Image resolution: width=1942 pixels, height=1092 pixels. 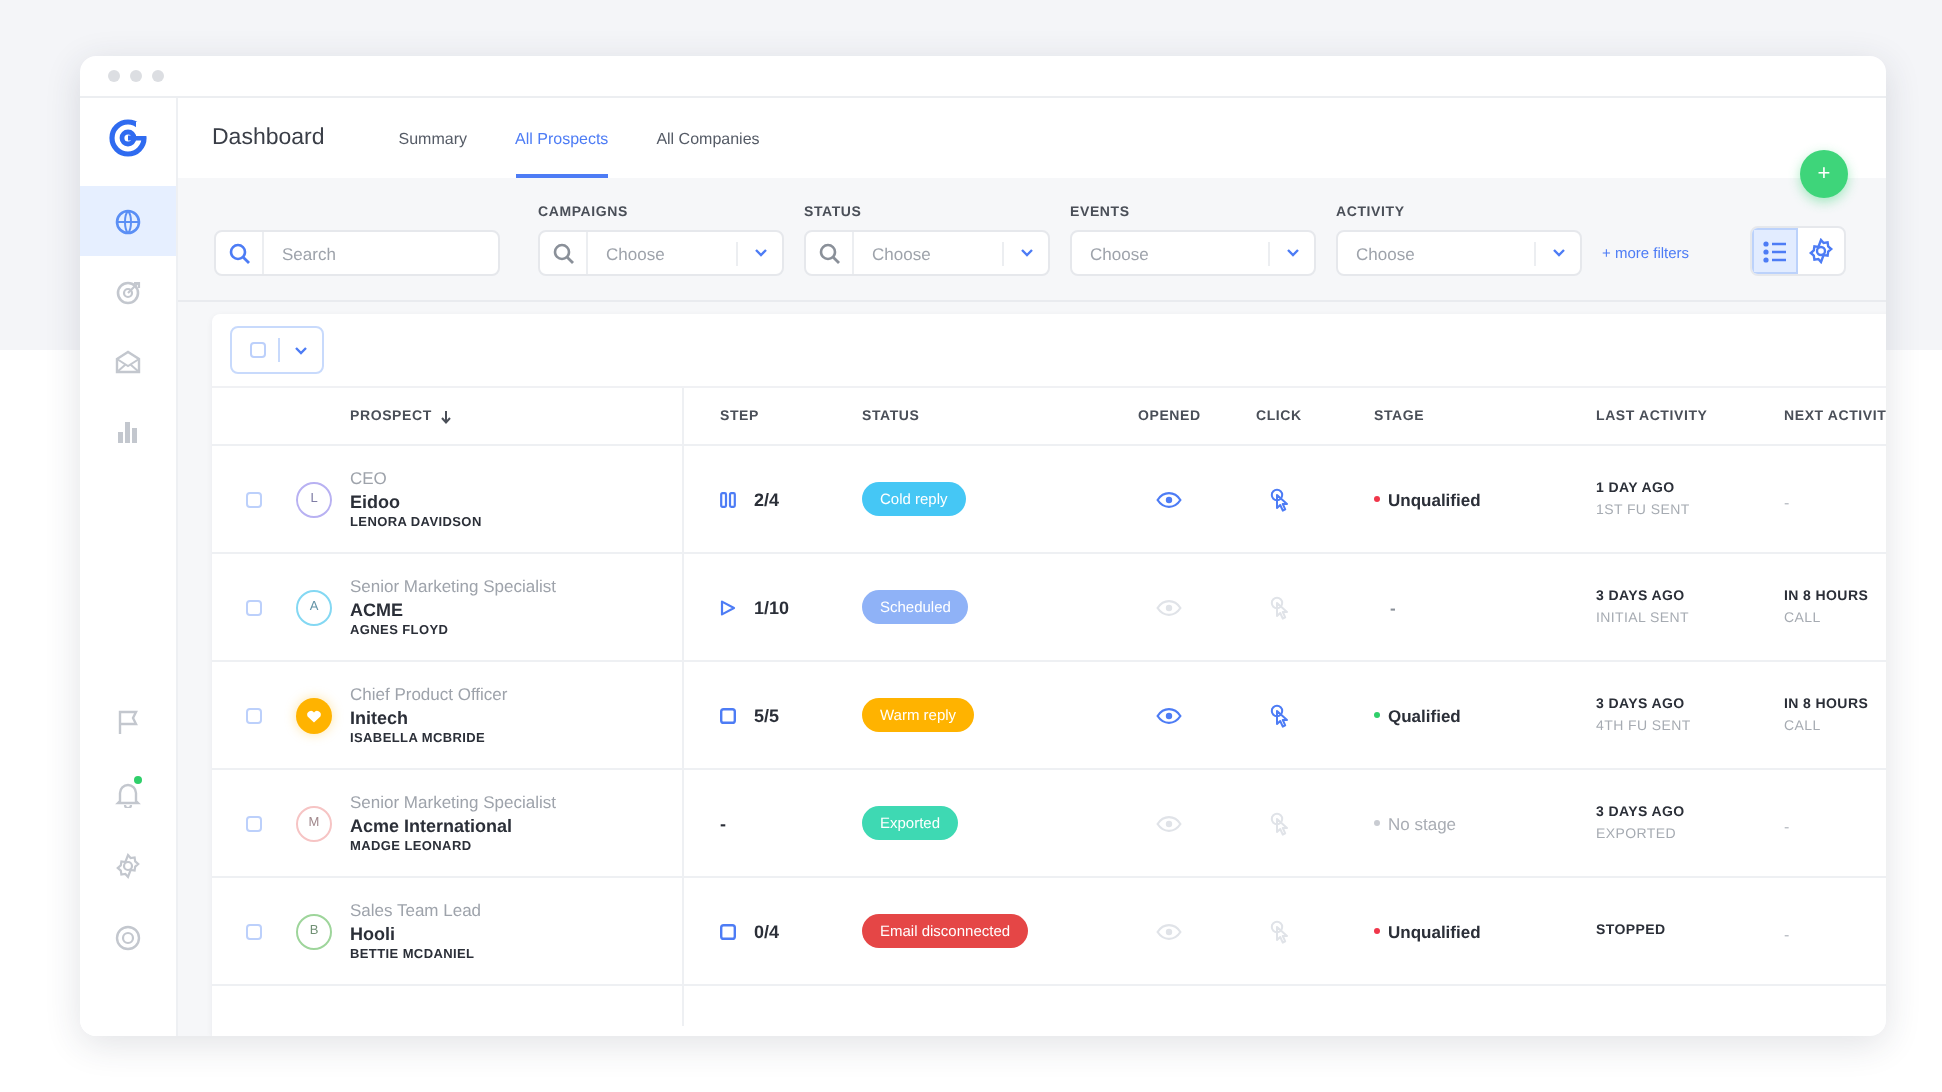 What do you see at coordinates (128, 937) in the screenshot?
I see `help-icon` at bounding box center [128, 937].